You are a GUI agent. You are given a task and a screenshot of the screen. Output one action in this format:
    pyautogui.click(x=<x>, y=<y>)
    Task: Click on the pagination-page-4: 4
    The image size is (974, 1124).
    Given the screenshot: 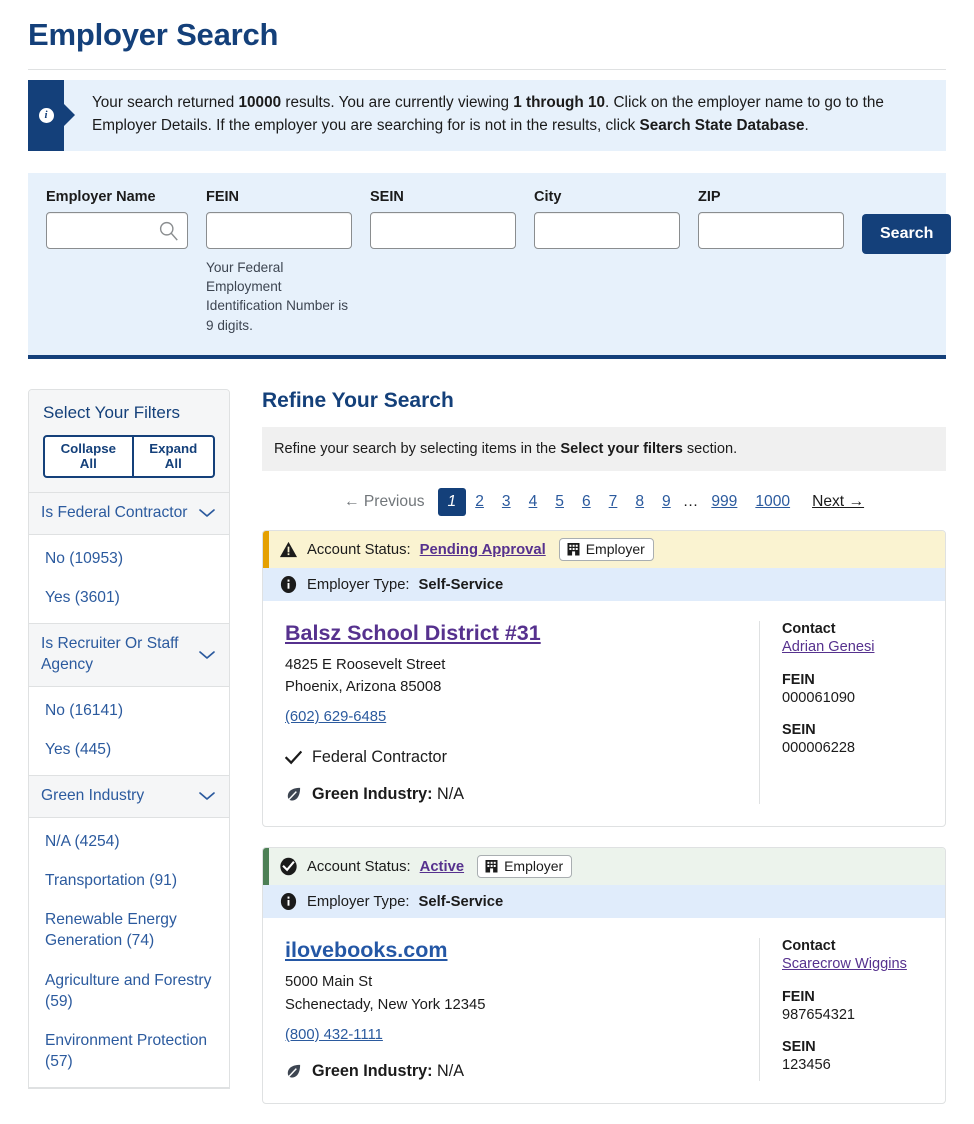 What is the action you would take?
    pyautogui.click(x=533, y=502)
    